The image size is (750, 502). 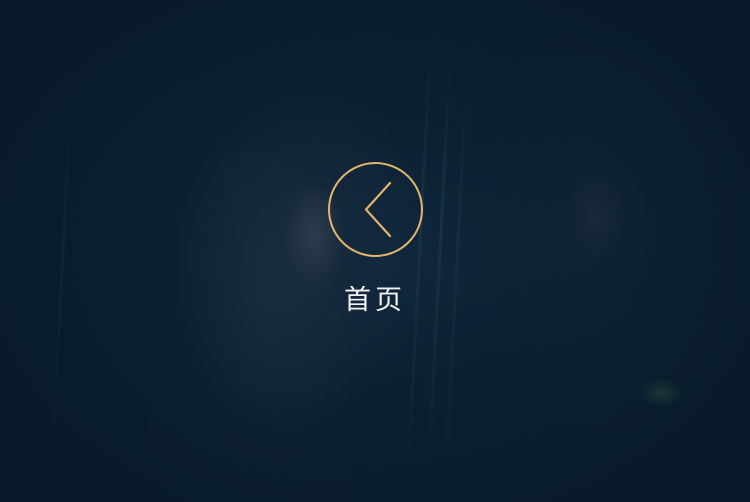 I want to click on home-button: 首页, so click(x=375, y=239).